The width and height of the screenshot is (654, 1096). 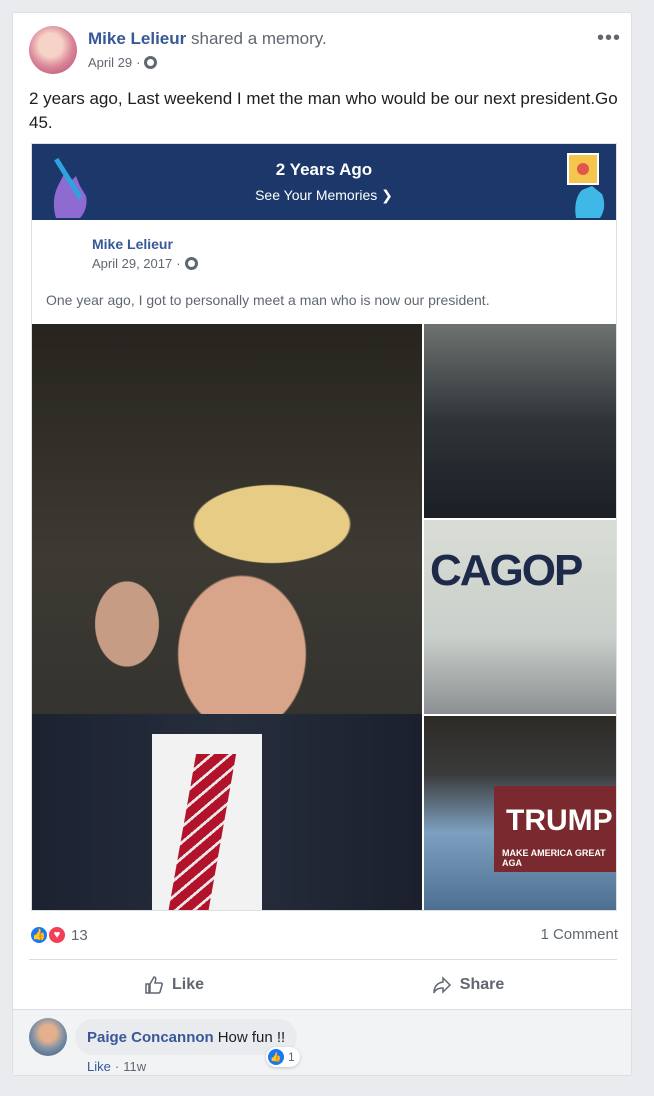 I want to click on like-button: Like, so click(x=174, y=985).